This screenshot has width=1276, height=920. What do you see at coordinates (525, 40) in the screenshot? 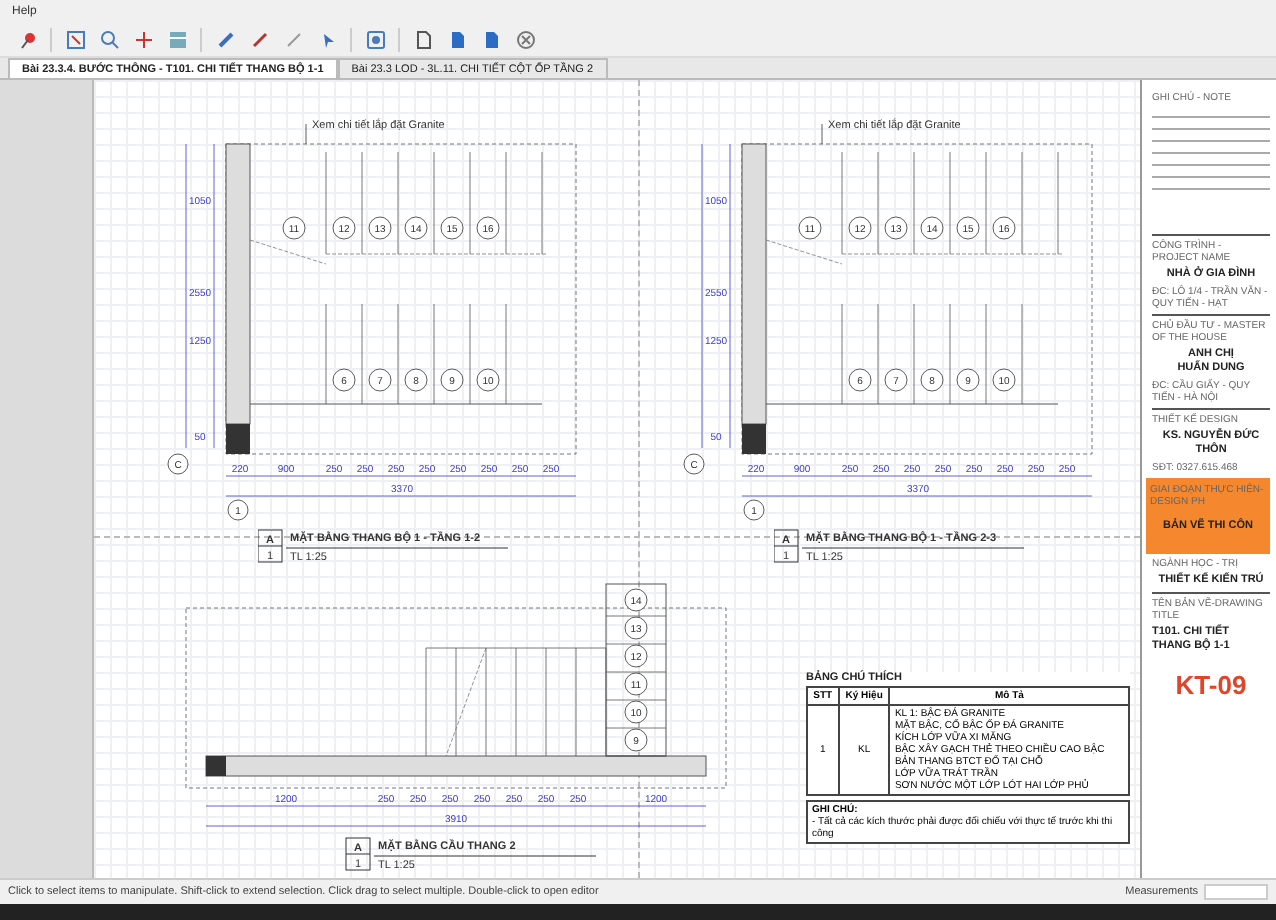
I see `close-icon` at bounding box center [525, 40].